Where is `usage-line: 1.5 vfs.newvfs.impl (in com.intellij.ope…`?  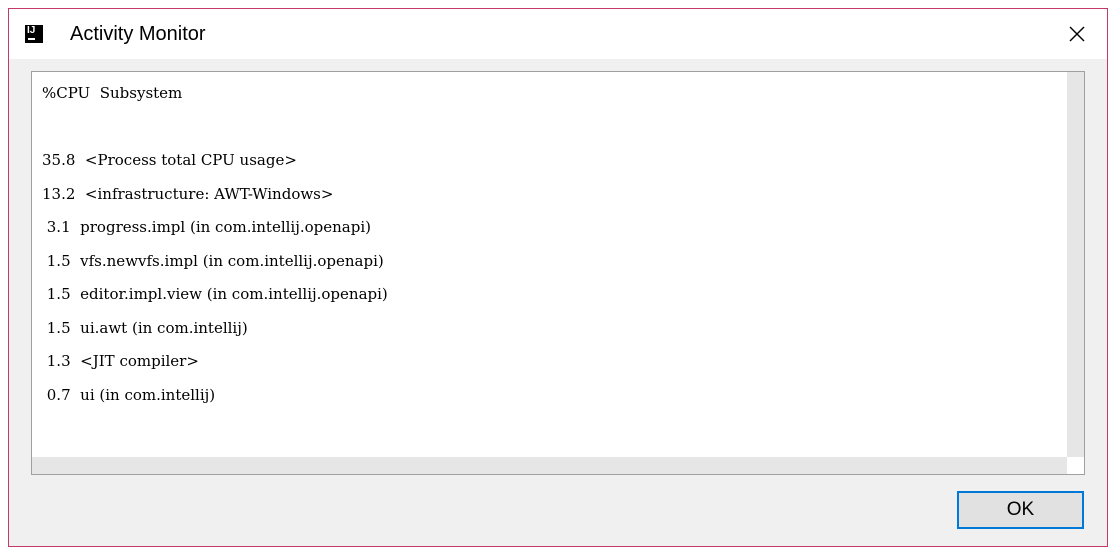
usage-line: 1.5 vfs.newvfs.impl (in com.intellij.ope… is located at coordinates (213, 260).